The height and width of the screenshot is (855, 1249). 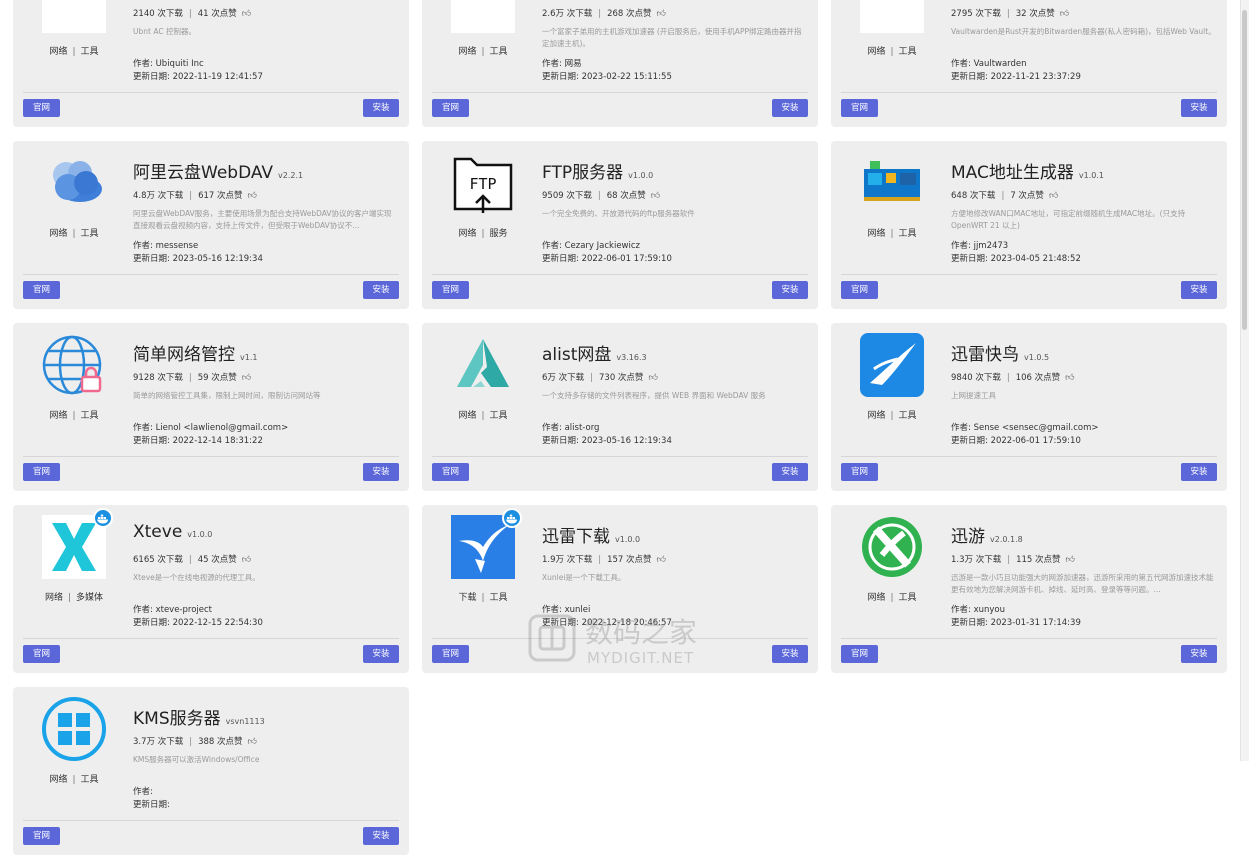 I want to click on app-tags: 网络 | 服务, so click(x=483, y=232).